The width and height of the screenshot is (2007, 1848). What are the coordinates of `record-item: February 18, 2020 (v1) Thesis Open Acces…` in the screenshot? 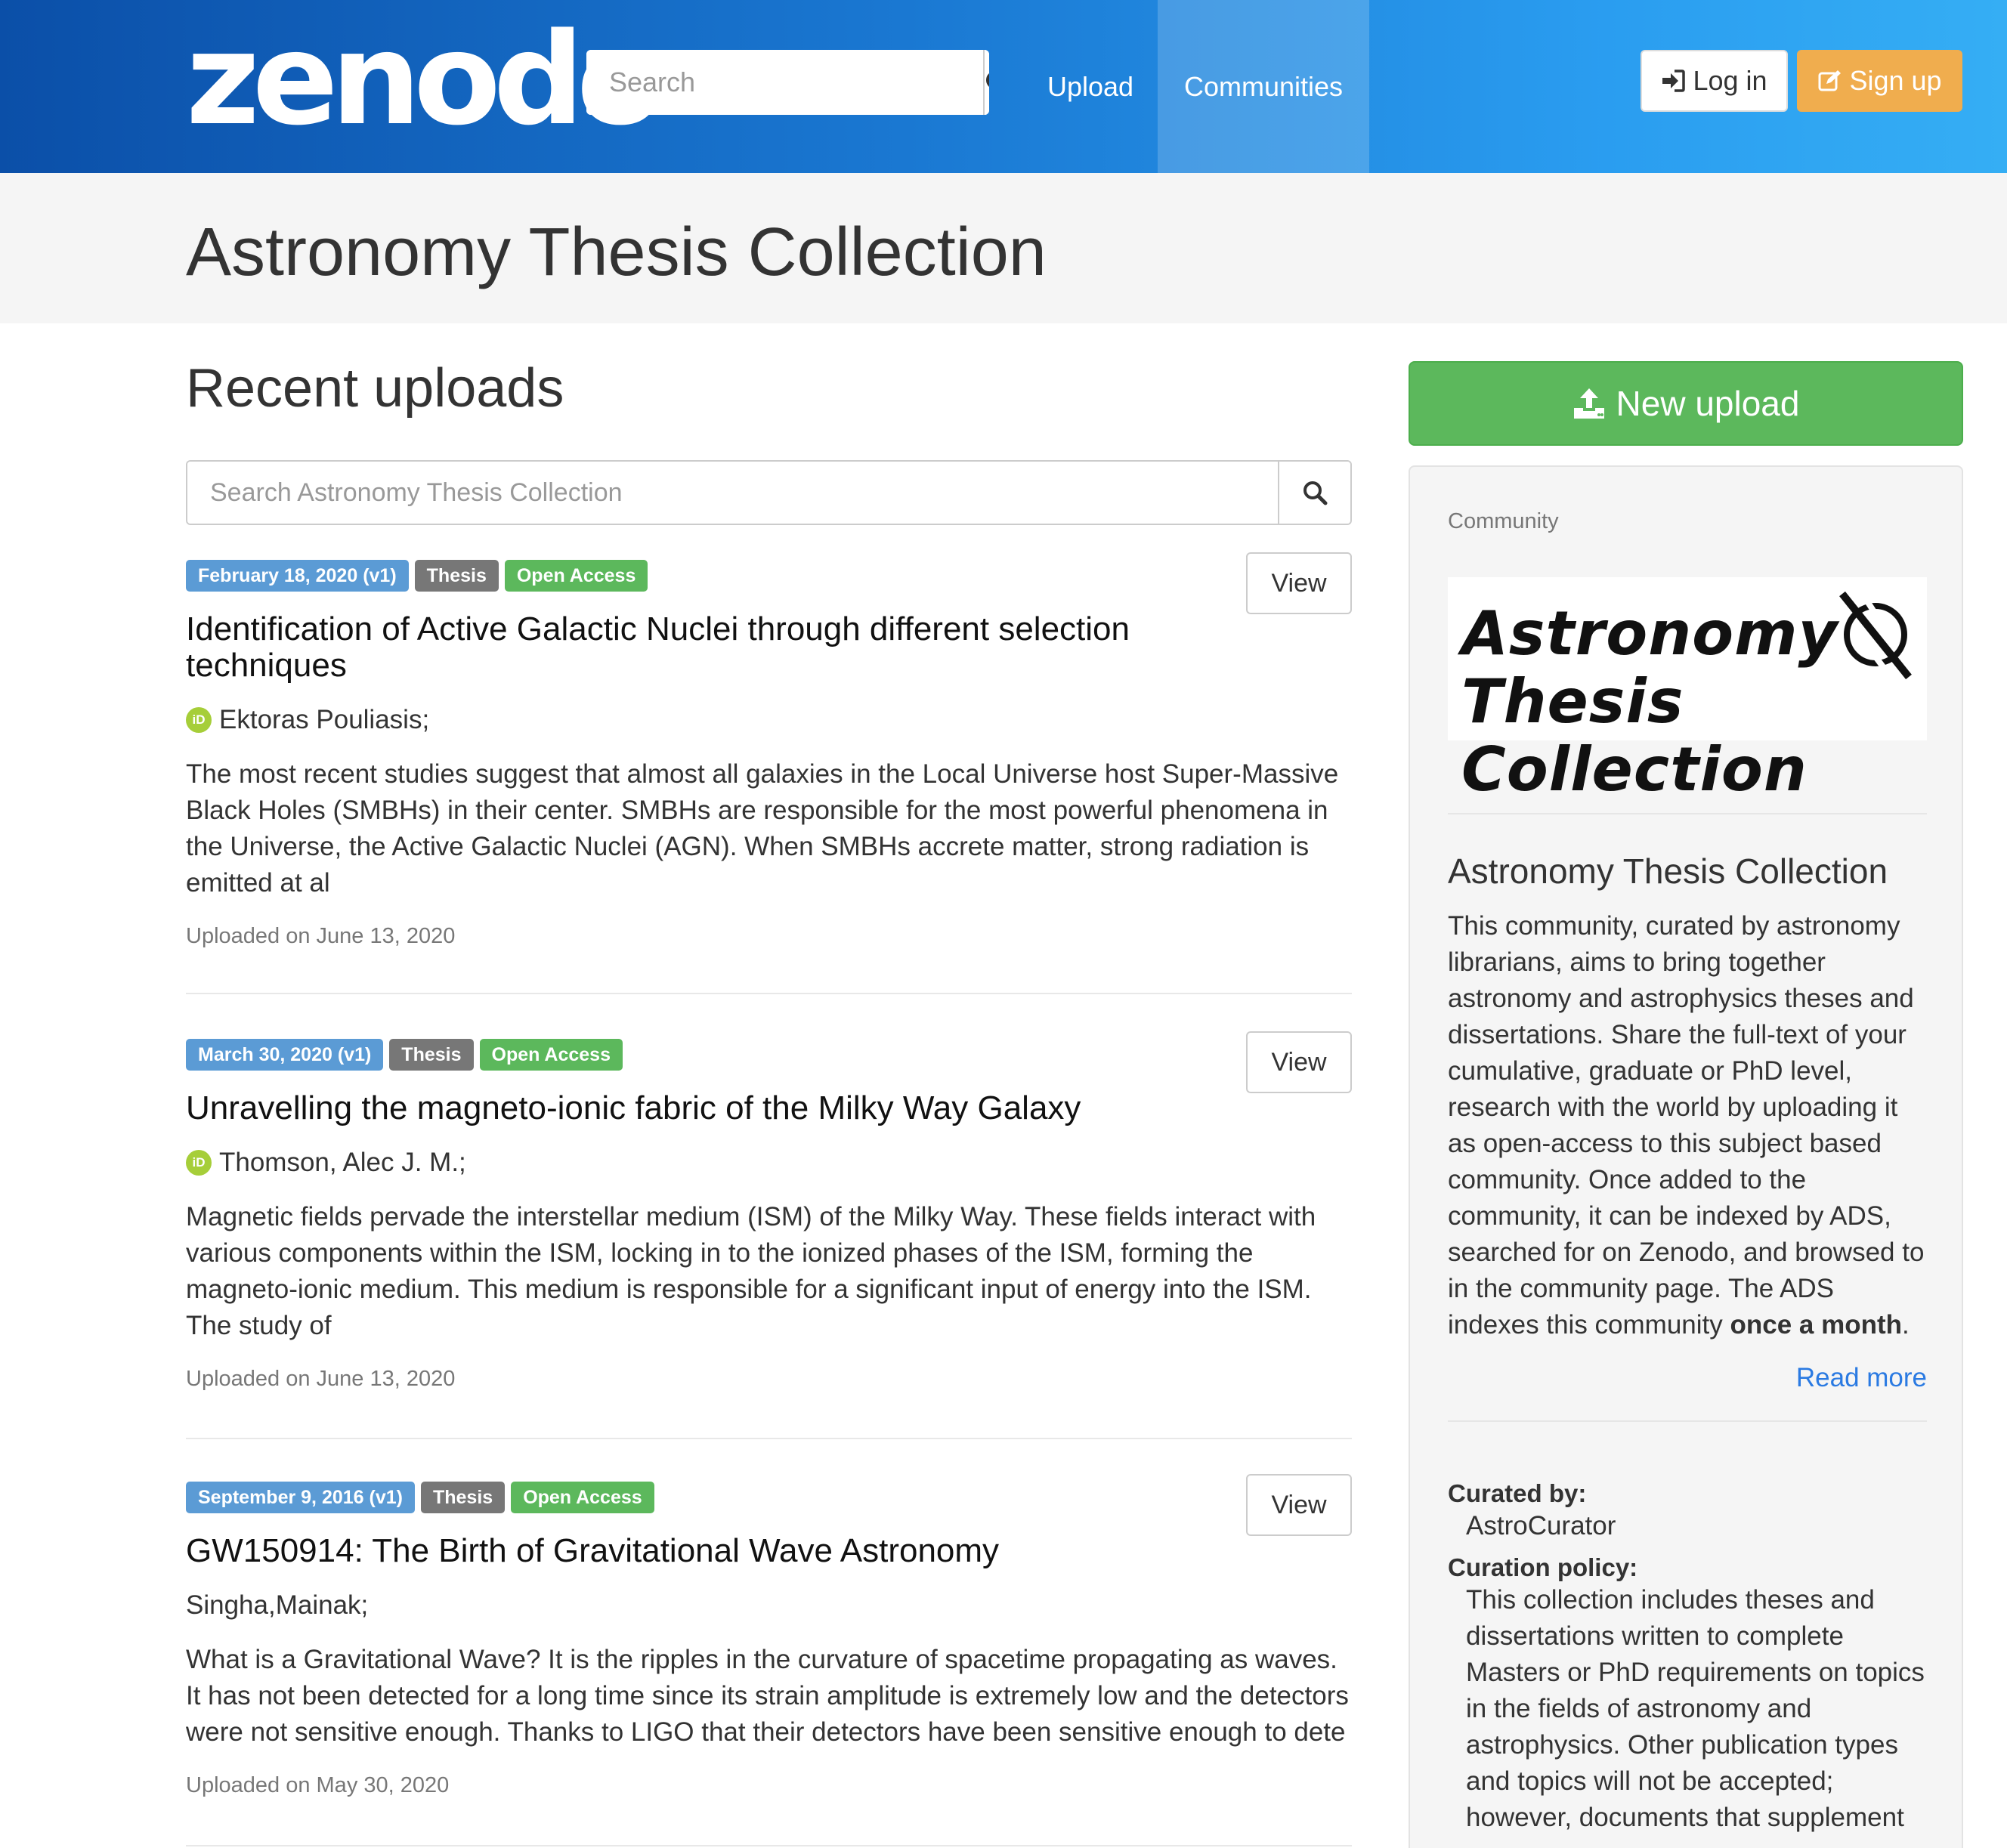 It's located at (769, 773).